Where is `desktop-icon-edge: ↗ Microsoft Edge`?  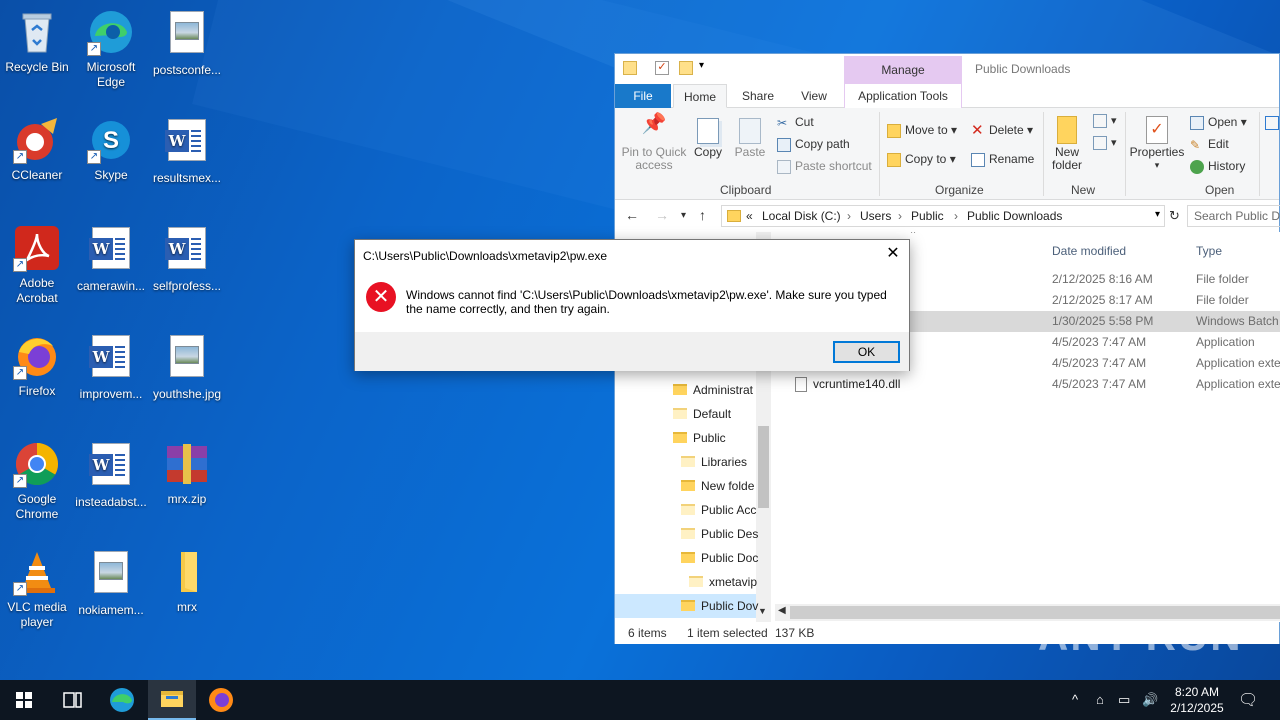 desktop-icon-edge: ↗ Microsoft Edge is located at coordinates (111, 49).